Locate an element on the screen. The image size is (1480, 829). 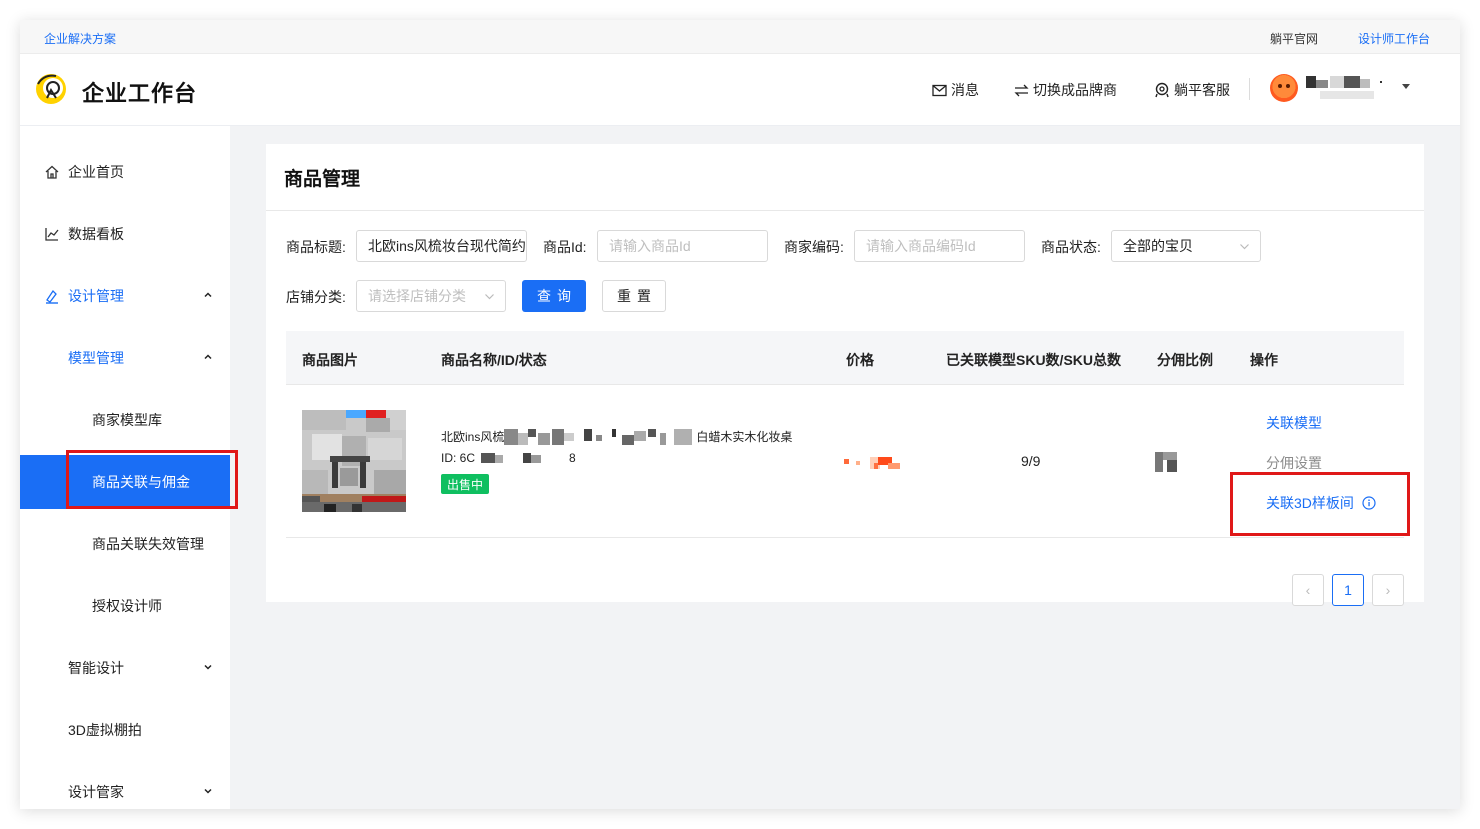
mail-icon is located at coordinates (939, 90).